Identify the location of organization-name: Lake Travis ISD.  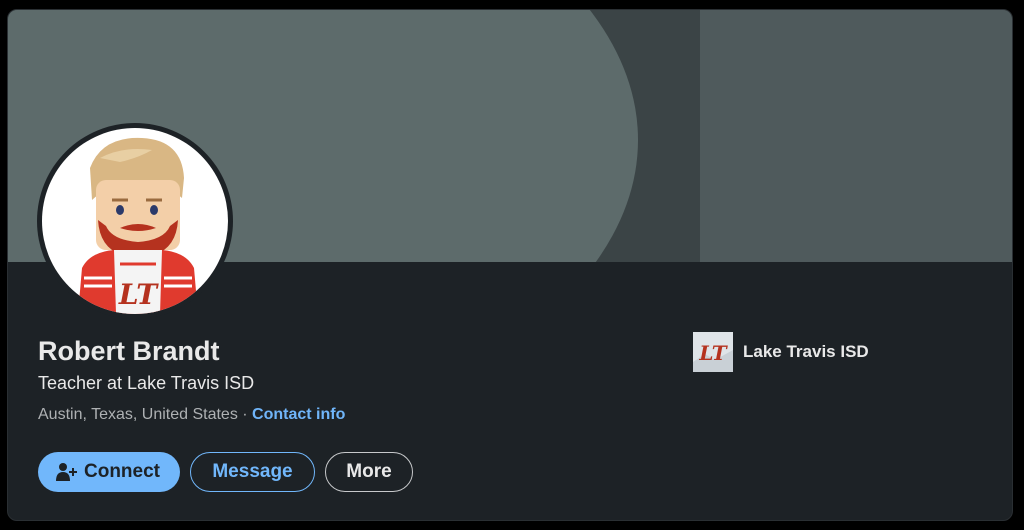
(806, 351).